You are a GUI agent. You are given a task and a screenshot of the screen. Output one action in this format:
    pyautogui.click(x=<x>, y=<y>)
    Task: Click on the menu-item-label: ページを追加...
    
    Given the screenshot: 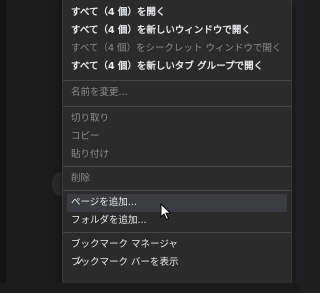 What is the action you would take?
    pyautogui.click(x=104, y=202)
    